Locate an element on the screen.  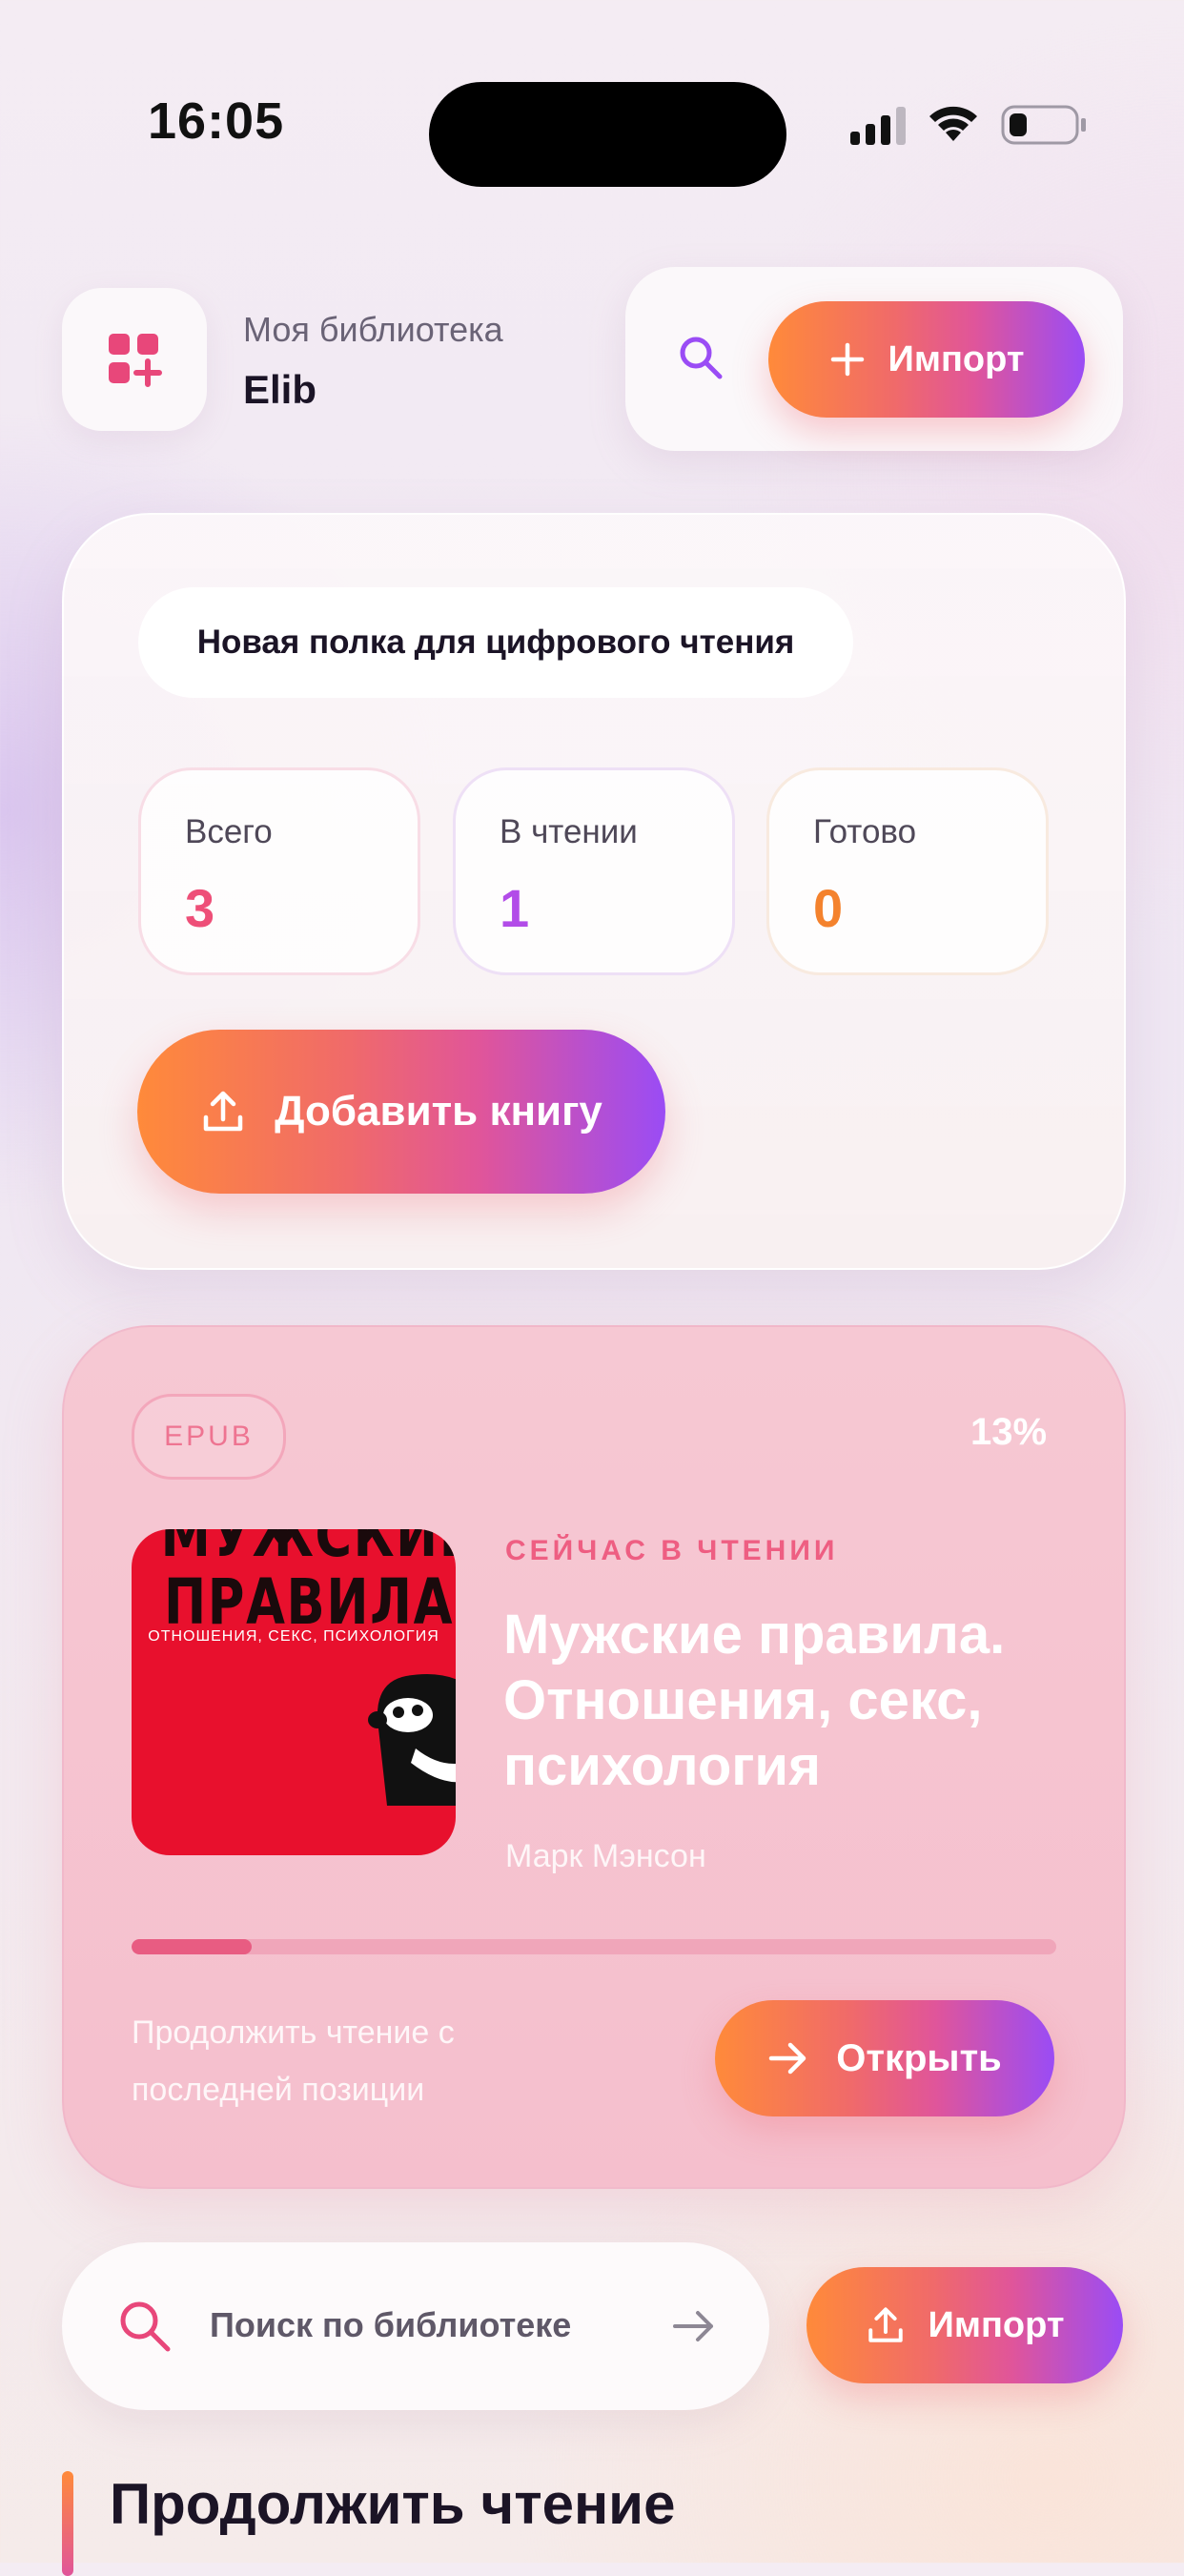
cover-illustration is located at coordinates (412, 1740).